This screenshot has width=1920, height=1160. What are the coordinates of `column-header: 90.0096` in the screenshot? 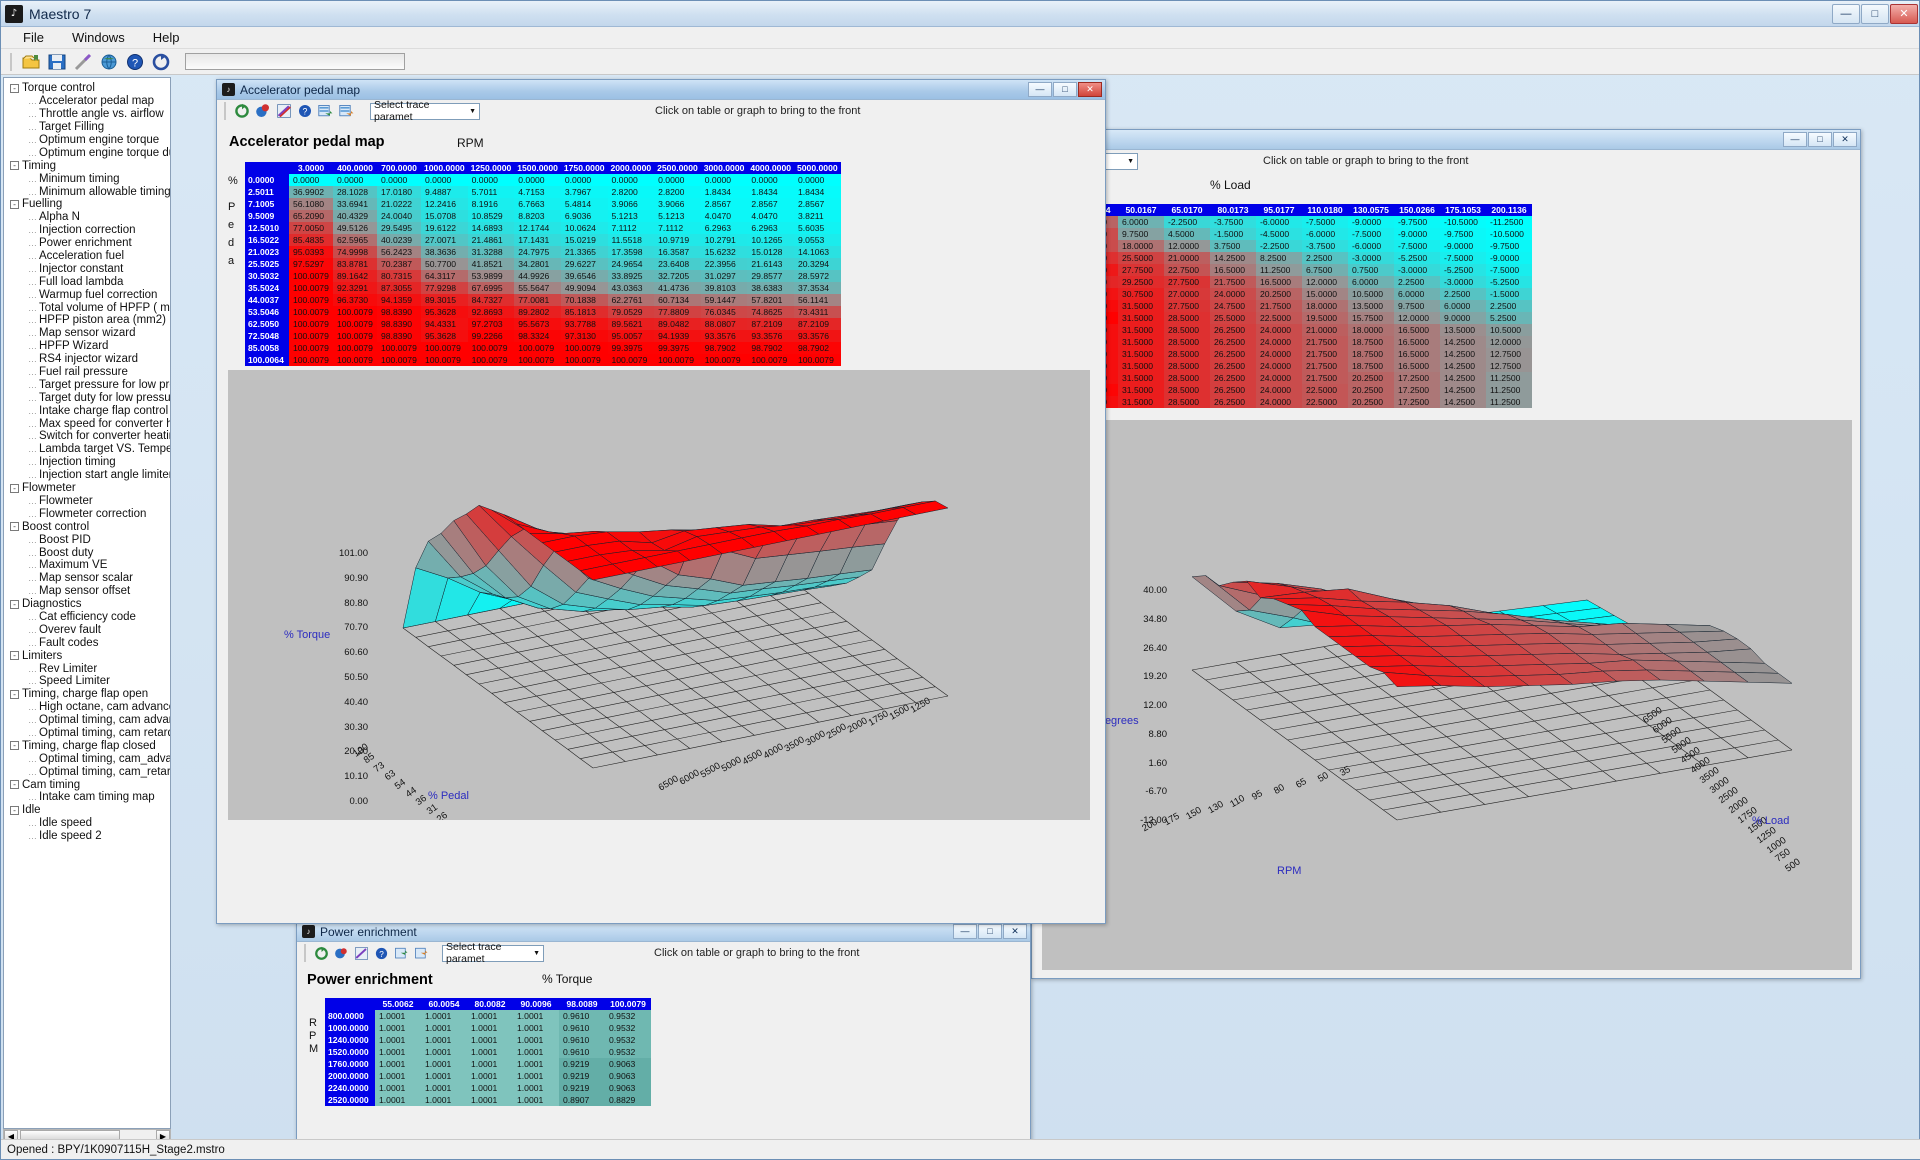 It's located at (536, 1004).